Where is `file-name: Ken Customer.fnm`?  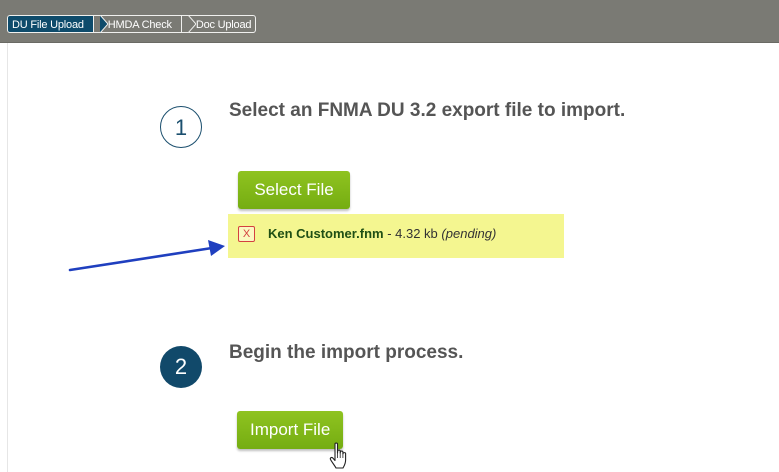
file-name: Ken Customer.fnm is located at coordinates (326, 233).